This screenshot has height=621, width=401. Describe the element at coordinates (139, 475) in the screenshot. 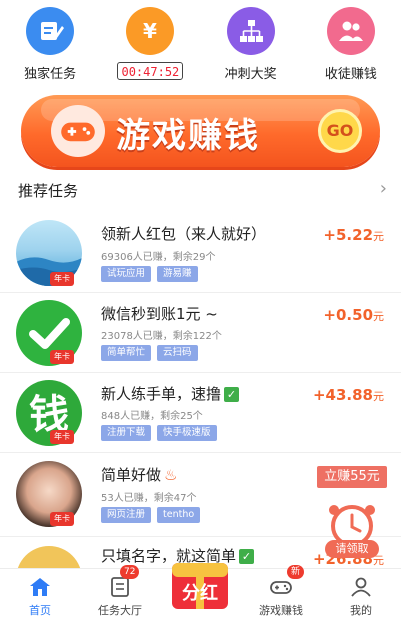

I see `task-title: 简单好做 ♨` at that location.